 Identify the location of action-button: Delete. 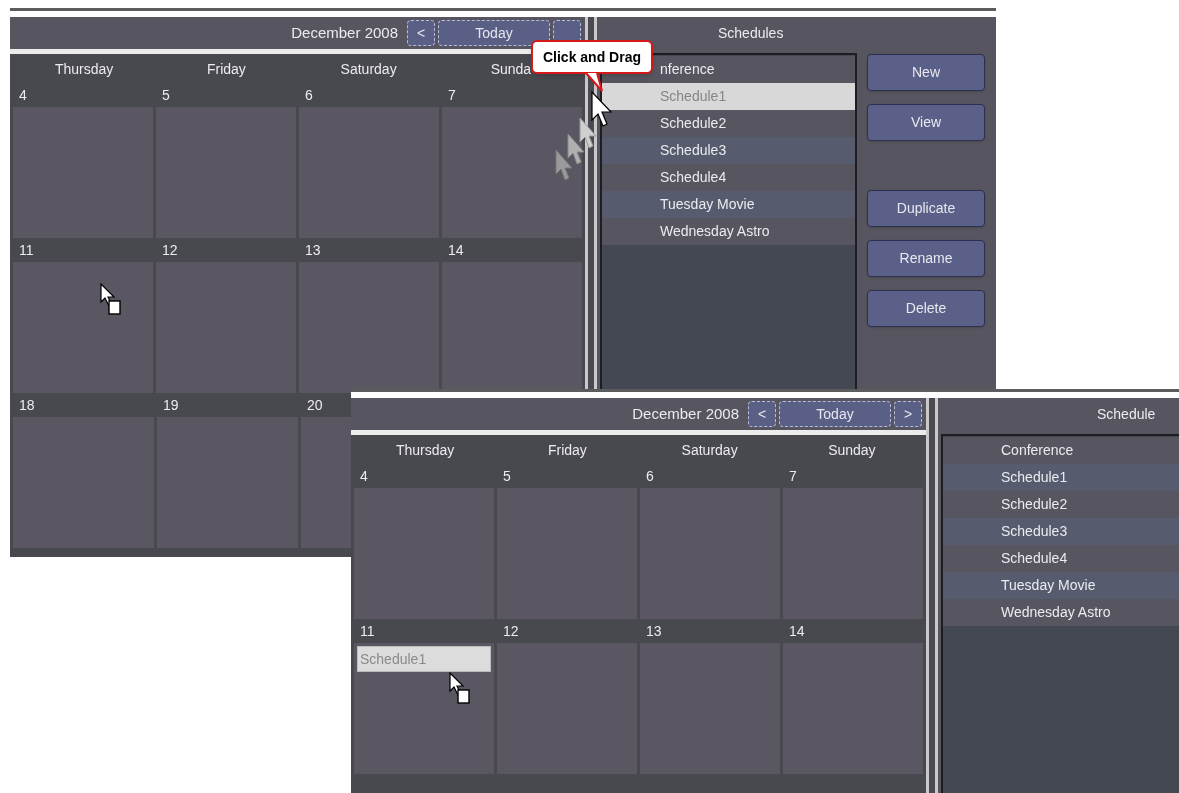
(926, 308).